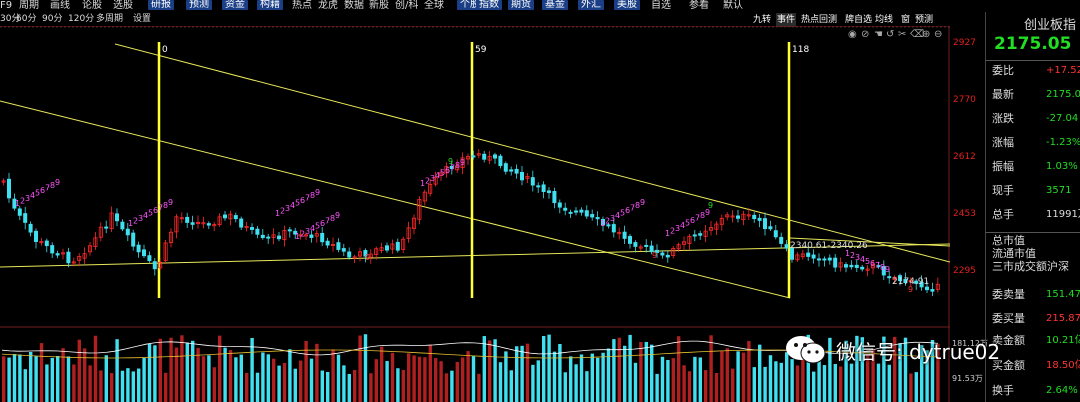 This screenshot has height=402, width=1080. What do you see at coordinates (1003, 190) in the screenshot?
I see `quote-label: 现手` at bounding box center [1003, 190].